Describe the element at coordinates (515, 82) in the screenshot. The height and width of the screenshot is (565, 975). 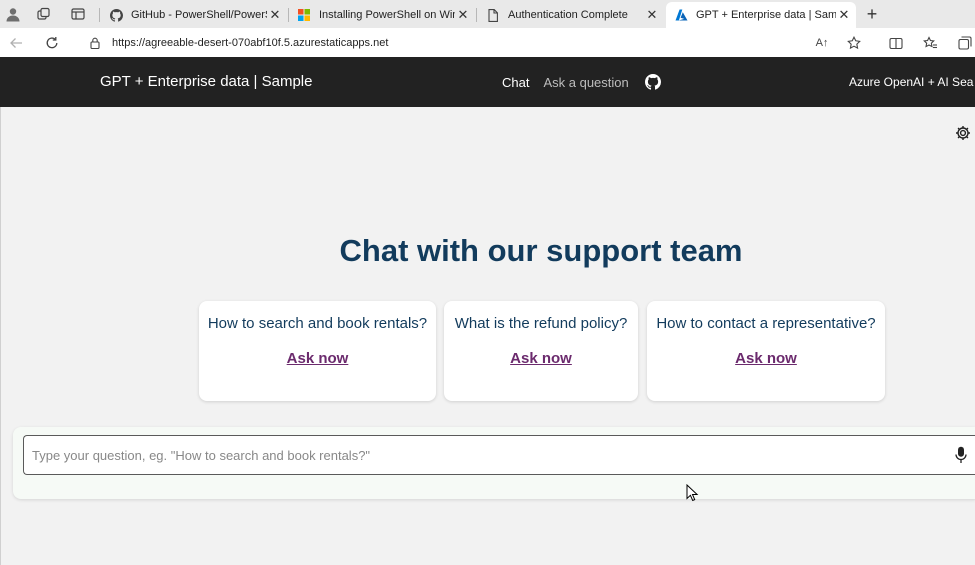
I see `nav-chat-link: Chat` at that location.